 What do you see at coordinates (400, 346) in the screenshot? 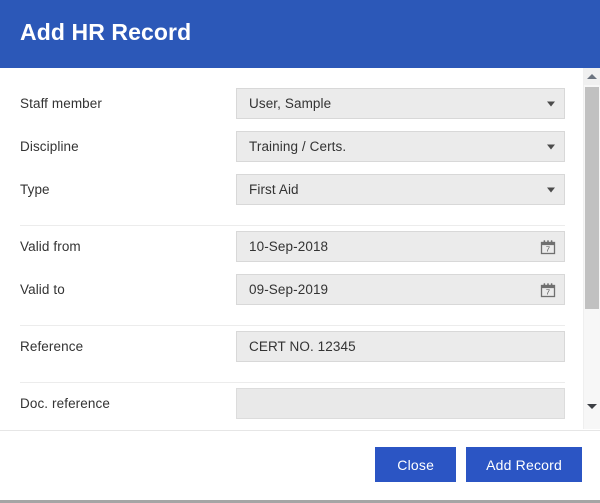
I see `reference-input: CERT NO. 12345` at bounding box center [400, 346].